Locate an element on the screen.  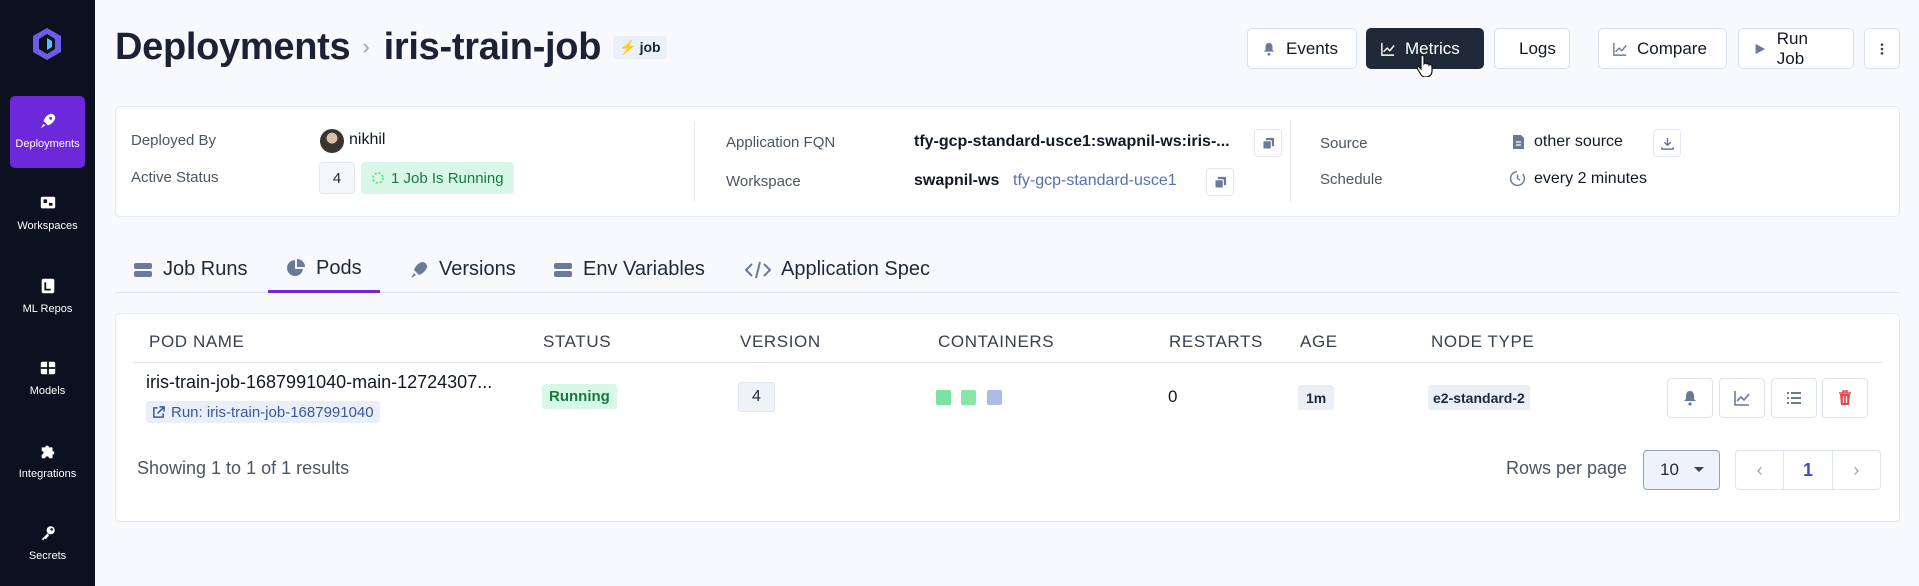
pod-events-button is located at coordinates (1690, 398).